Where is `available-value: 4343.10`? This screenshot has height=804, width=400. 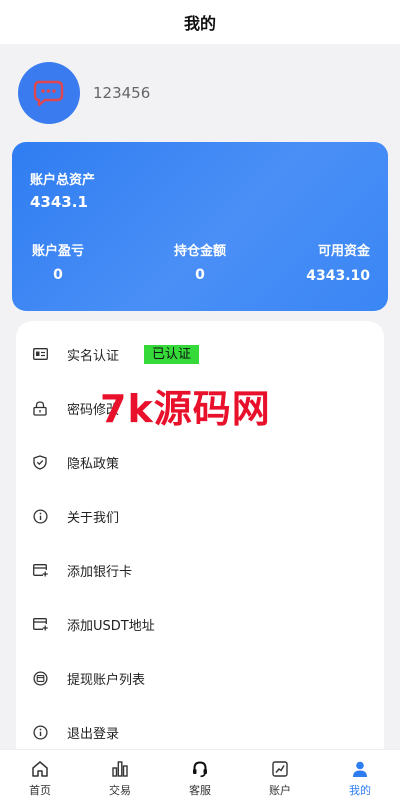
available-value: 4343.10 is located at coordinates (338, 276).